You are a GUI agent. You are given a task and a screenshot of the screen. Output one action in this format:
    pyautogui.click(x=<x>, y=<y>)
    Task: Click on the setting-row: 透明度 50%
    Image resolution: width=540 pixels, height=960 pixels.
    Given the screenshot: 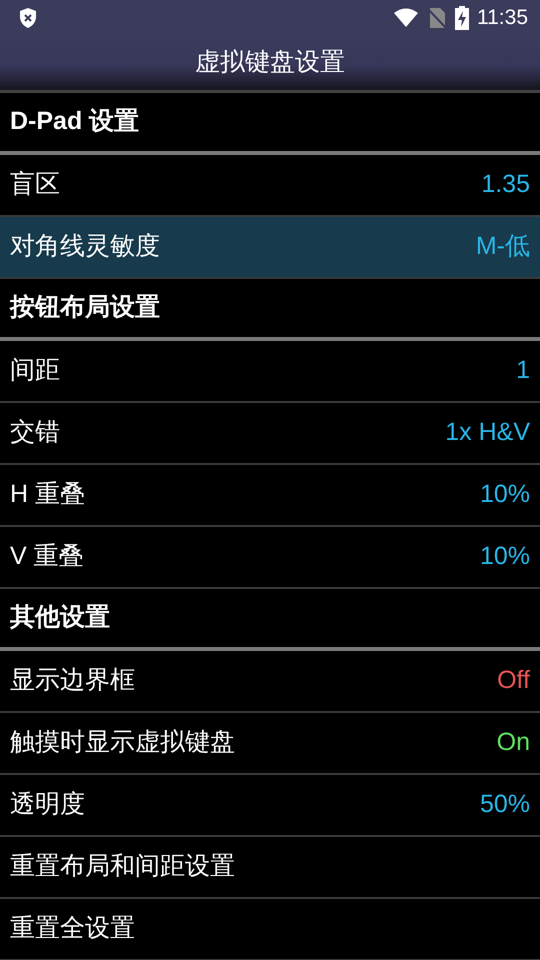 What is the action you would take?
    pyautogui.click(x=270, y=806)
    